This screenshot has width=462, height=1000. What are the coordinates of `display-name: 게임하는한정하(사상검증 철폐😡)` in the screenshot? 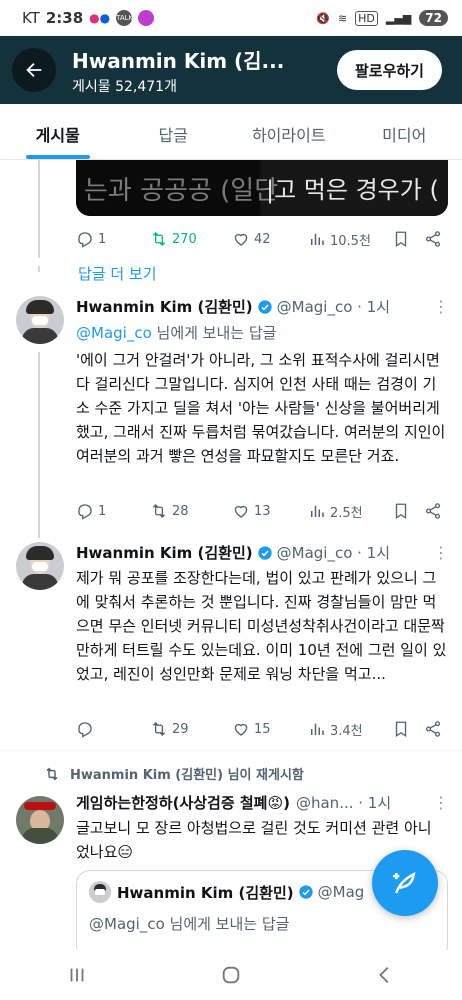 It's located at (183, 802).